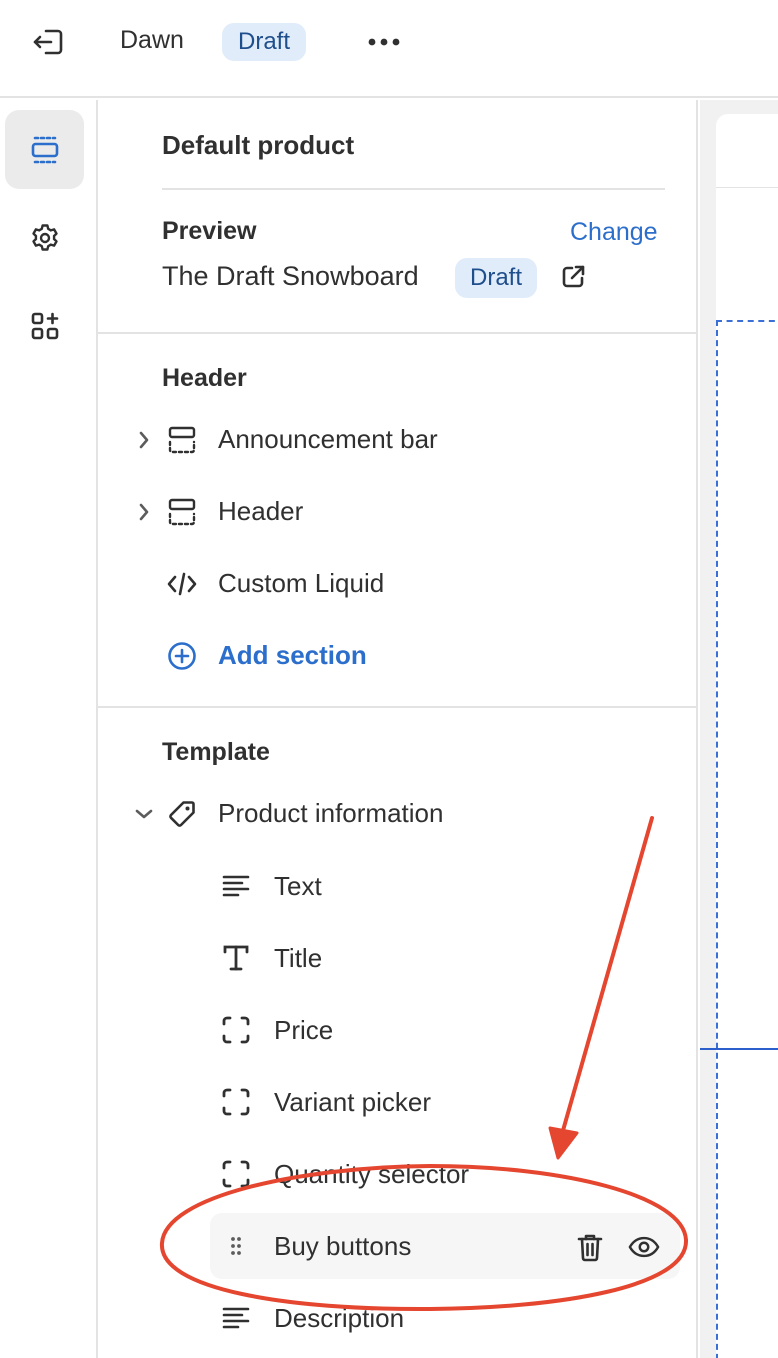  I want to click on toggle-visibility-button, so click(644, 1247).